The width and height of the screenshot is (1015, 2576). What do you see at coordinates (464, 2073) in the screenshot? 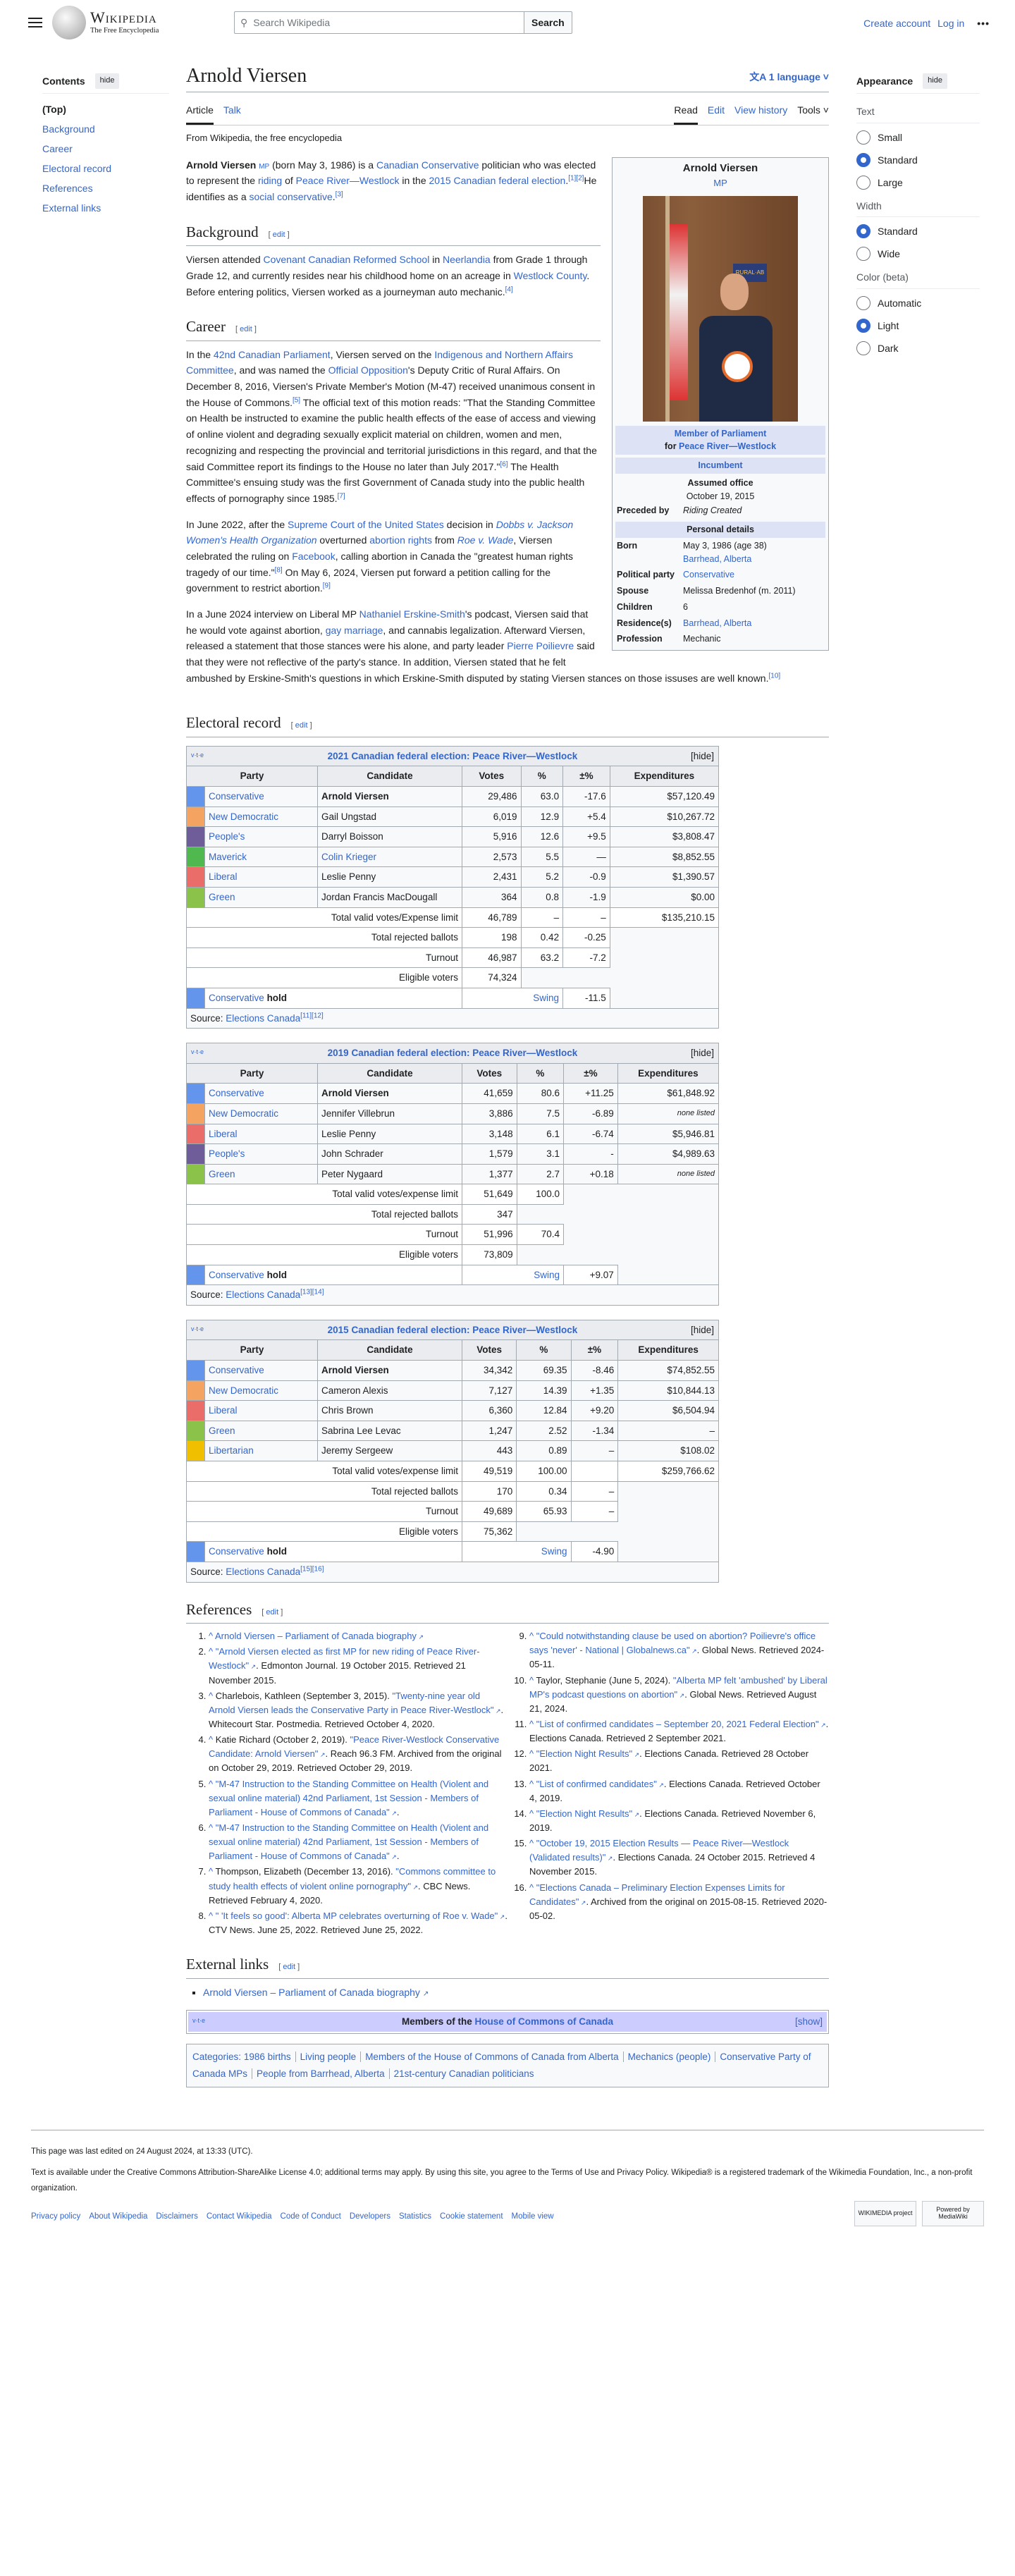
I see `category-link: 21st-century Canadian politicians` at bounding box center [464, 2073].